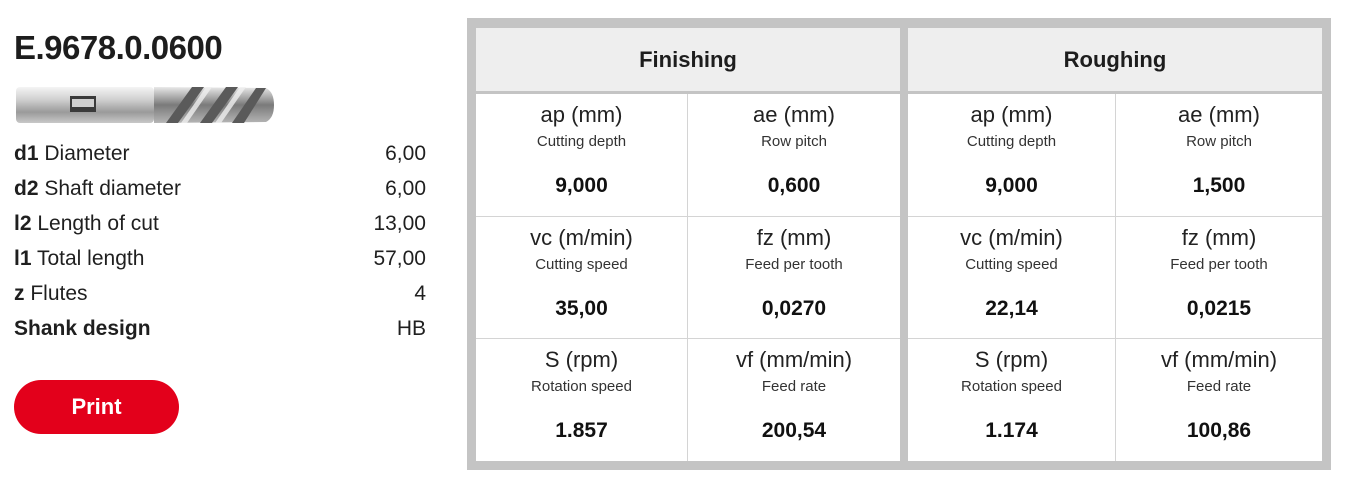  Describe the element at coordinates (794, 431) in the screenshot. I see `param-value: 200,54` at that location.